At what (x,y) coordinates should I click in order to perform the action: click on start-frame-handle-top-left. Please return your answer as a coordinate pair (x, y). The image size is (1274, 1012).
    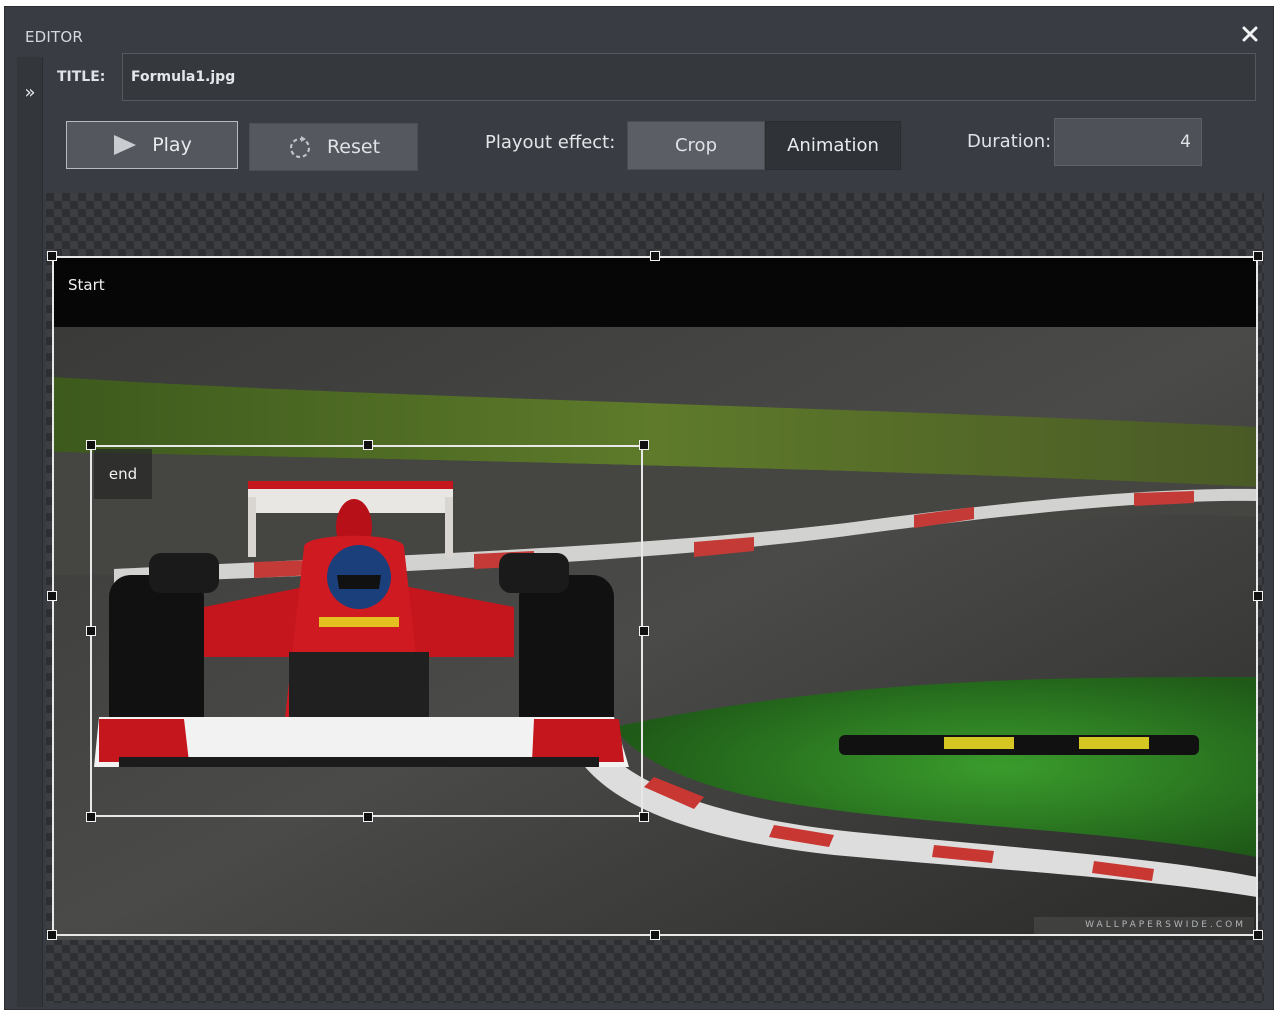
    Looking at the image, I should click on (52, 256).